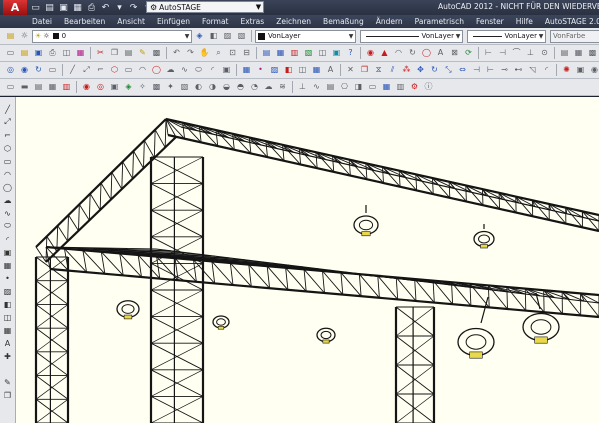 The width and height of the screenshot is (599, 423). What do you see at coordinates (316, 70) in the screenshot?
I see `table-icon: ▦` at bounding box center [316, 70].